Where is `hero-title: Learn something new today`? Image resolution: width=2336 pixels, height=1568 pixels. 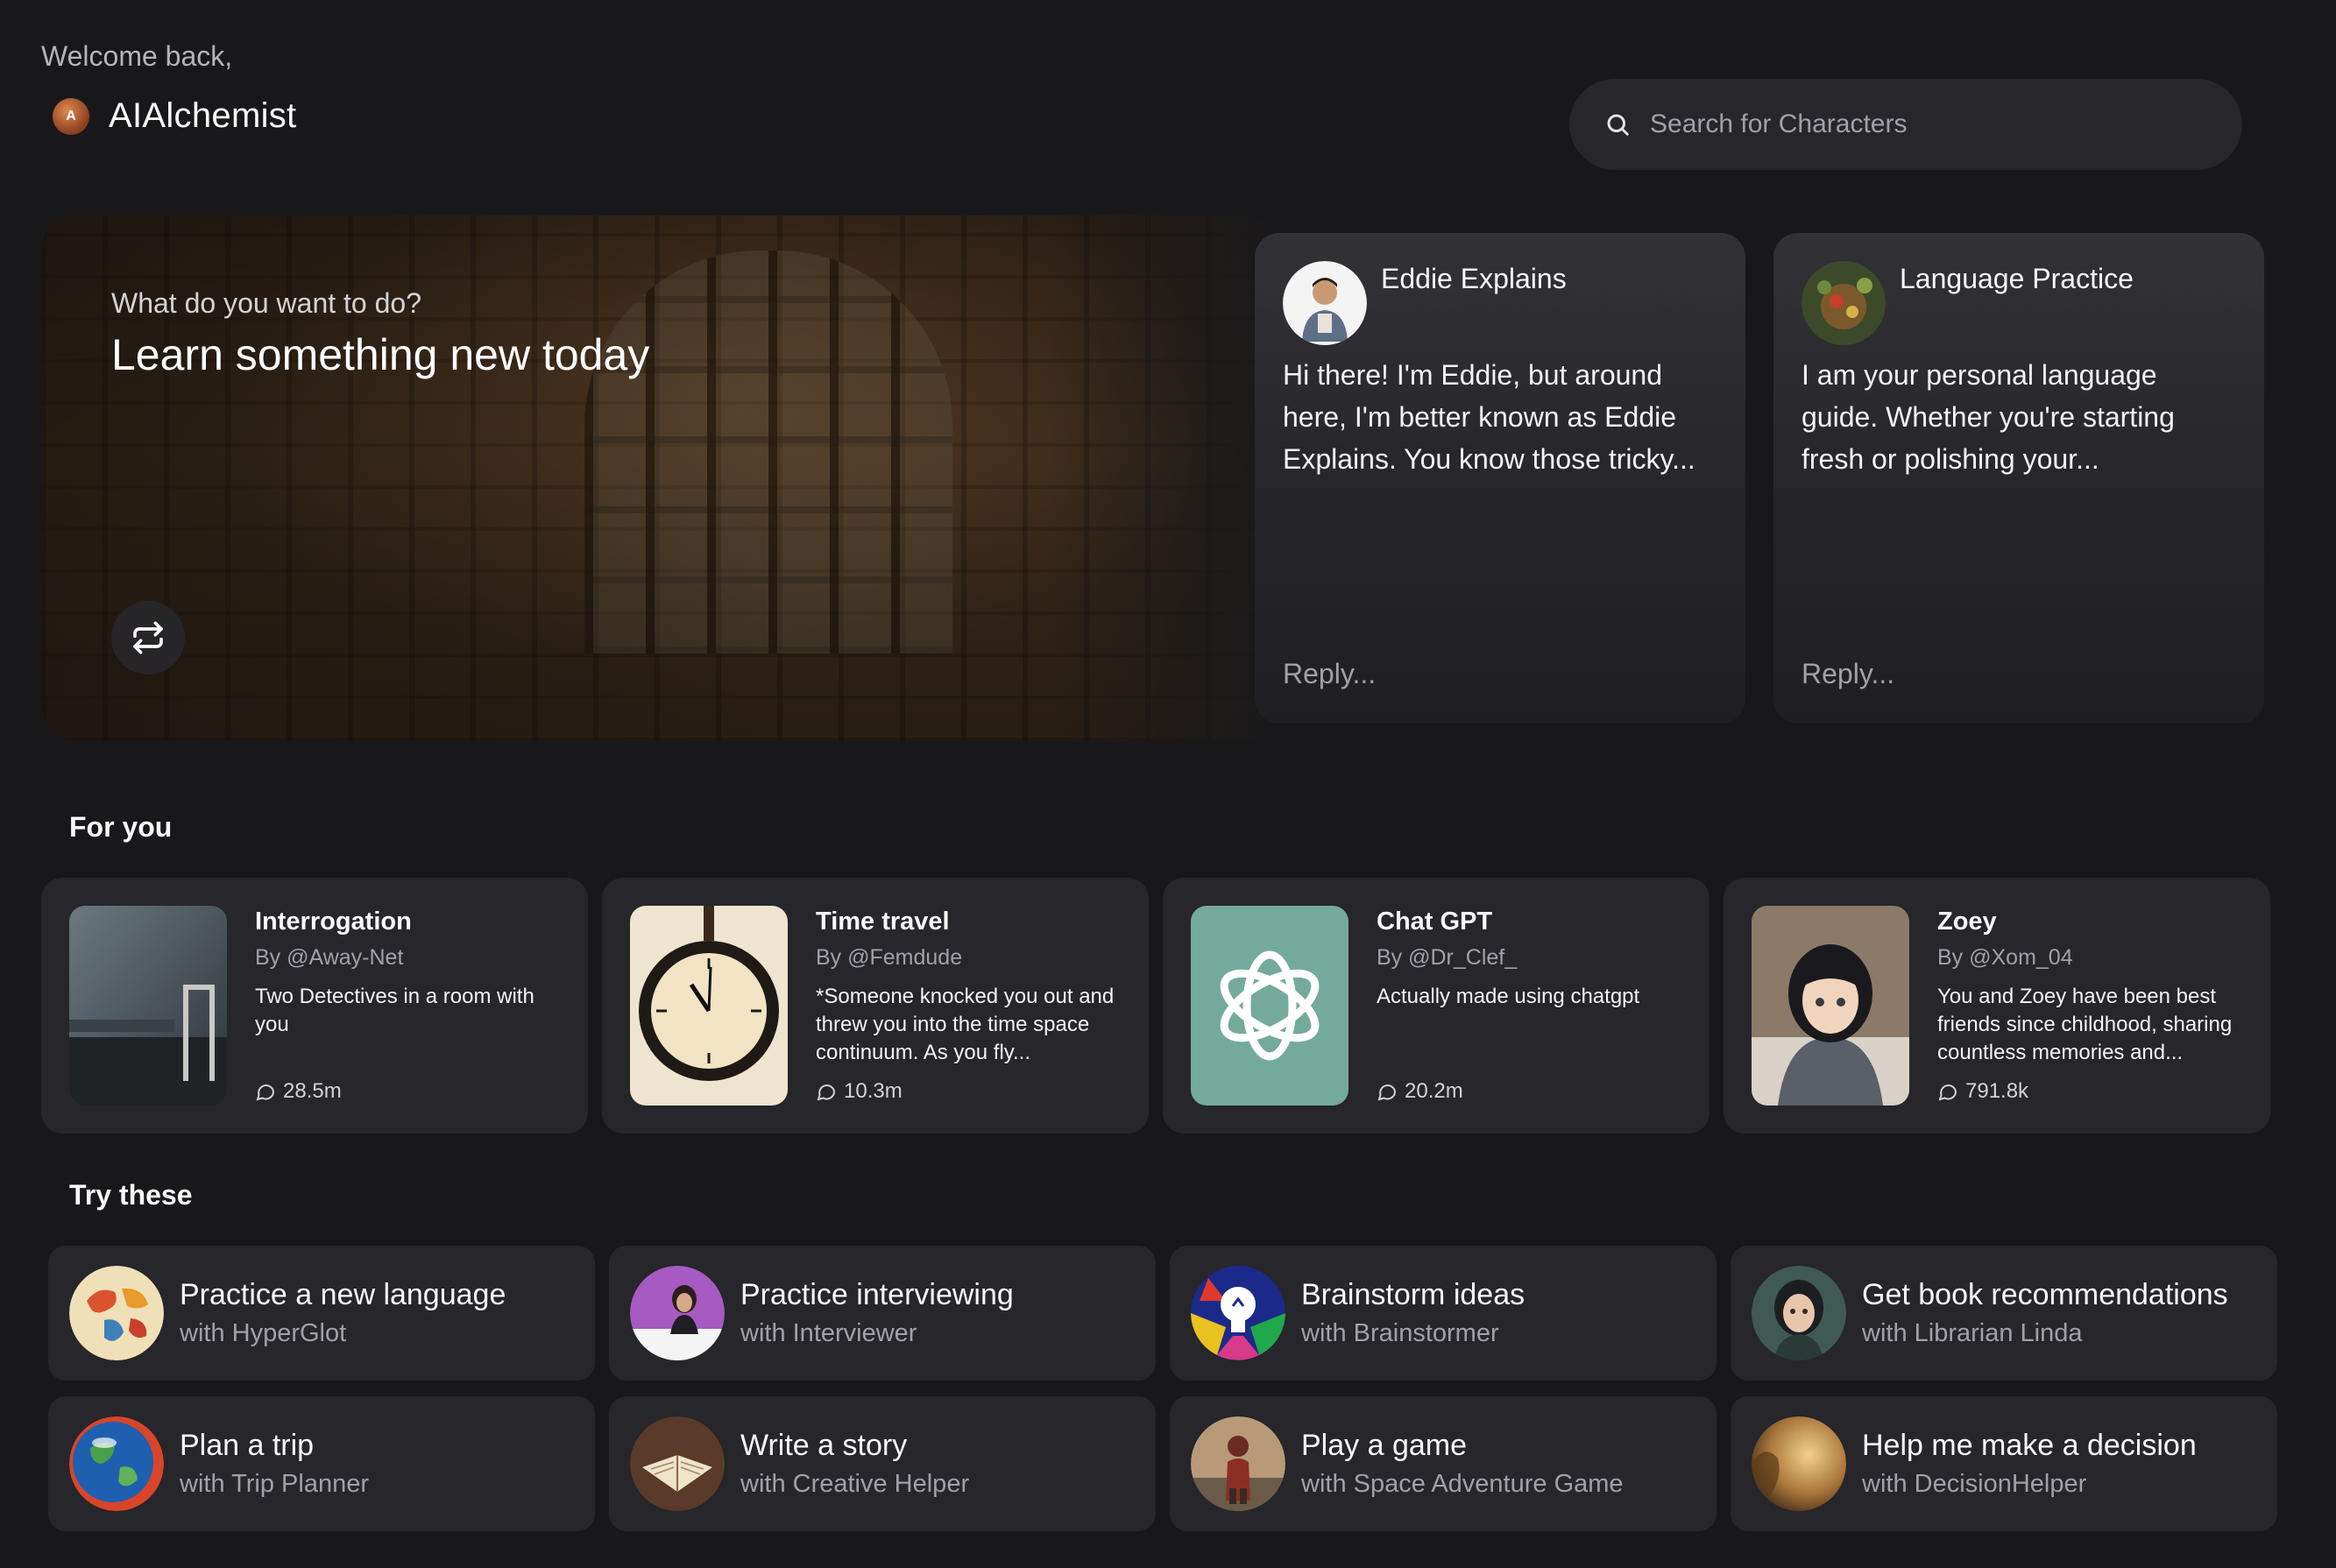
hero-title: Learn something new today is located at coordinates (380, 354).